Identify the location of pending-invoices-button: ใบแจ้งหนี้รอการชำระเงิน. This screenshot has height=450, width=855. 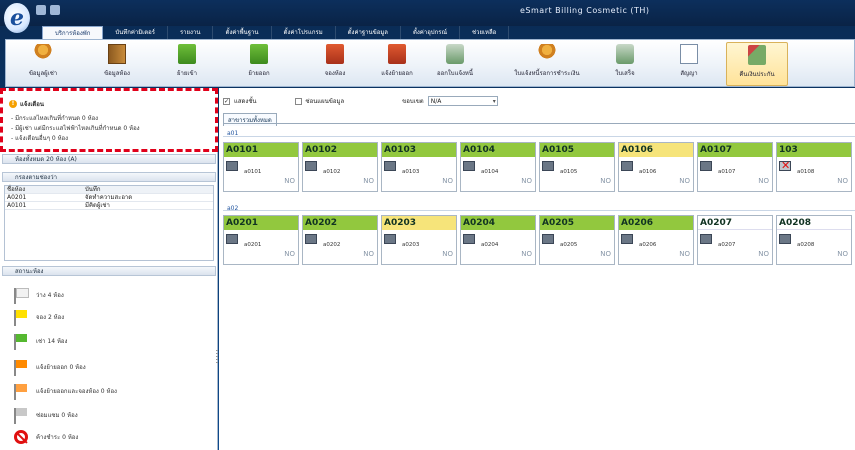
(547, 64).